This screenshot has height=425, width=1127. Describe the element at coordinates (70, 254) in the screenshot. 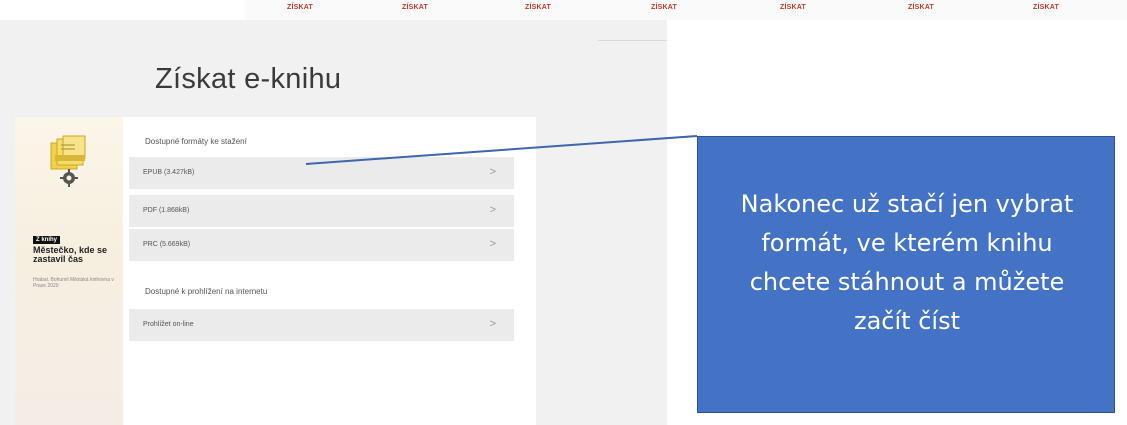

I see `book-title: Městečko, kde se zastavil čas` at that location.